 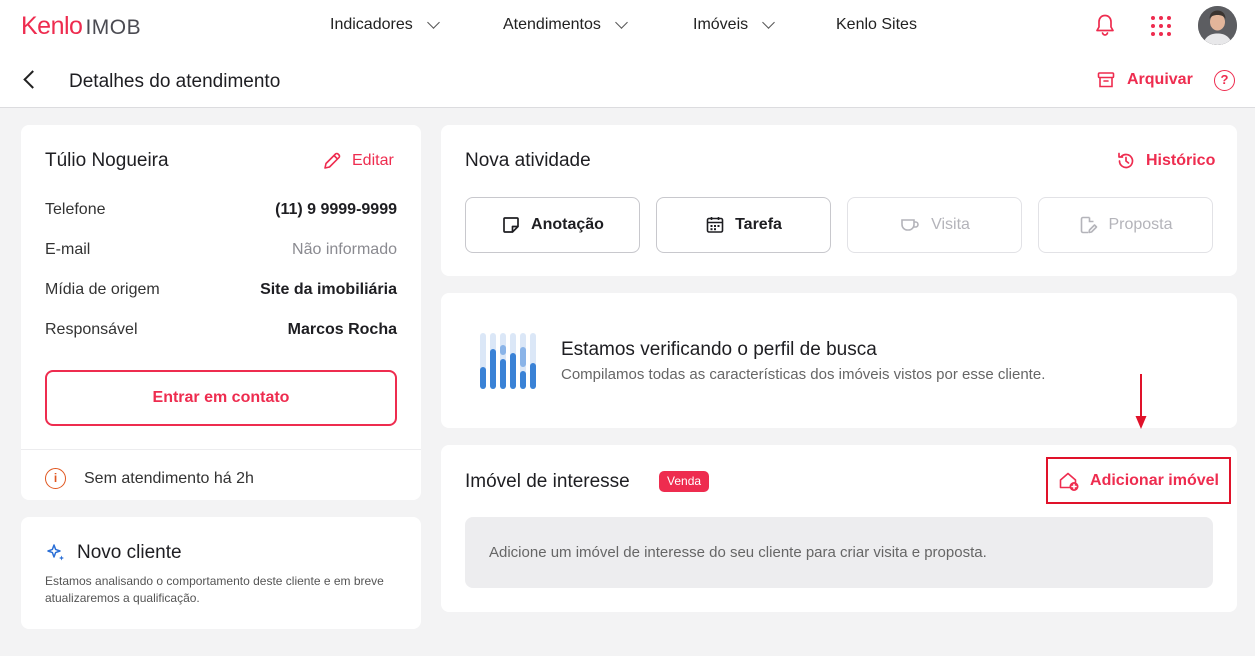 What do you see at coordinates (371, 24) in the screenshot?
I see `nav-label: Indicadores` at bounding box center [371, 24].